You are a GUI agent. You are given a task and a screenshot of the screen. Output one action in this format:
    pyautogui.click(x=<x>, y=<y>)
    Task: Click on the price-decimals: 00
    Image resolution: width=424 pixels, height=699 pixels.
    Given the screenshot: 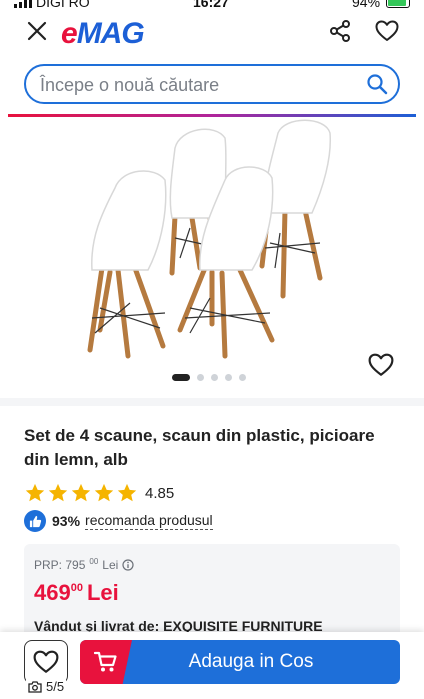 What is the action you would take?
    pyautogui.click(x=76, y=588)
    